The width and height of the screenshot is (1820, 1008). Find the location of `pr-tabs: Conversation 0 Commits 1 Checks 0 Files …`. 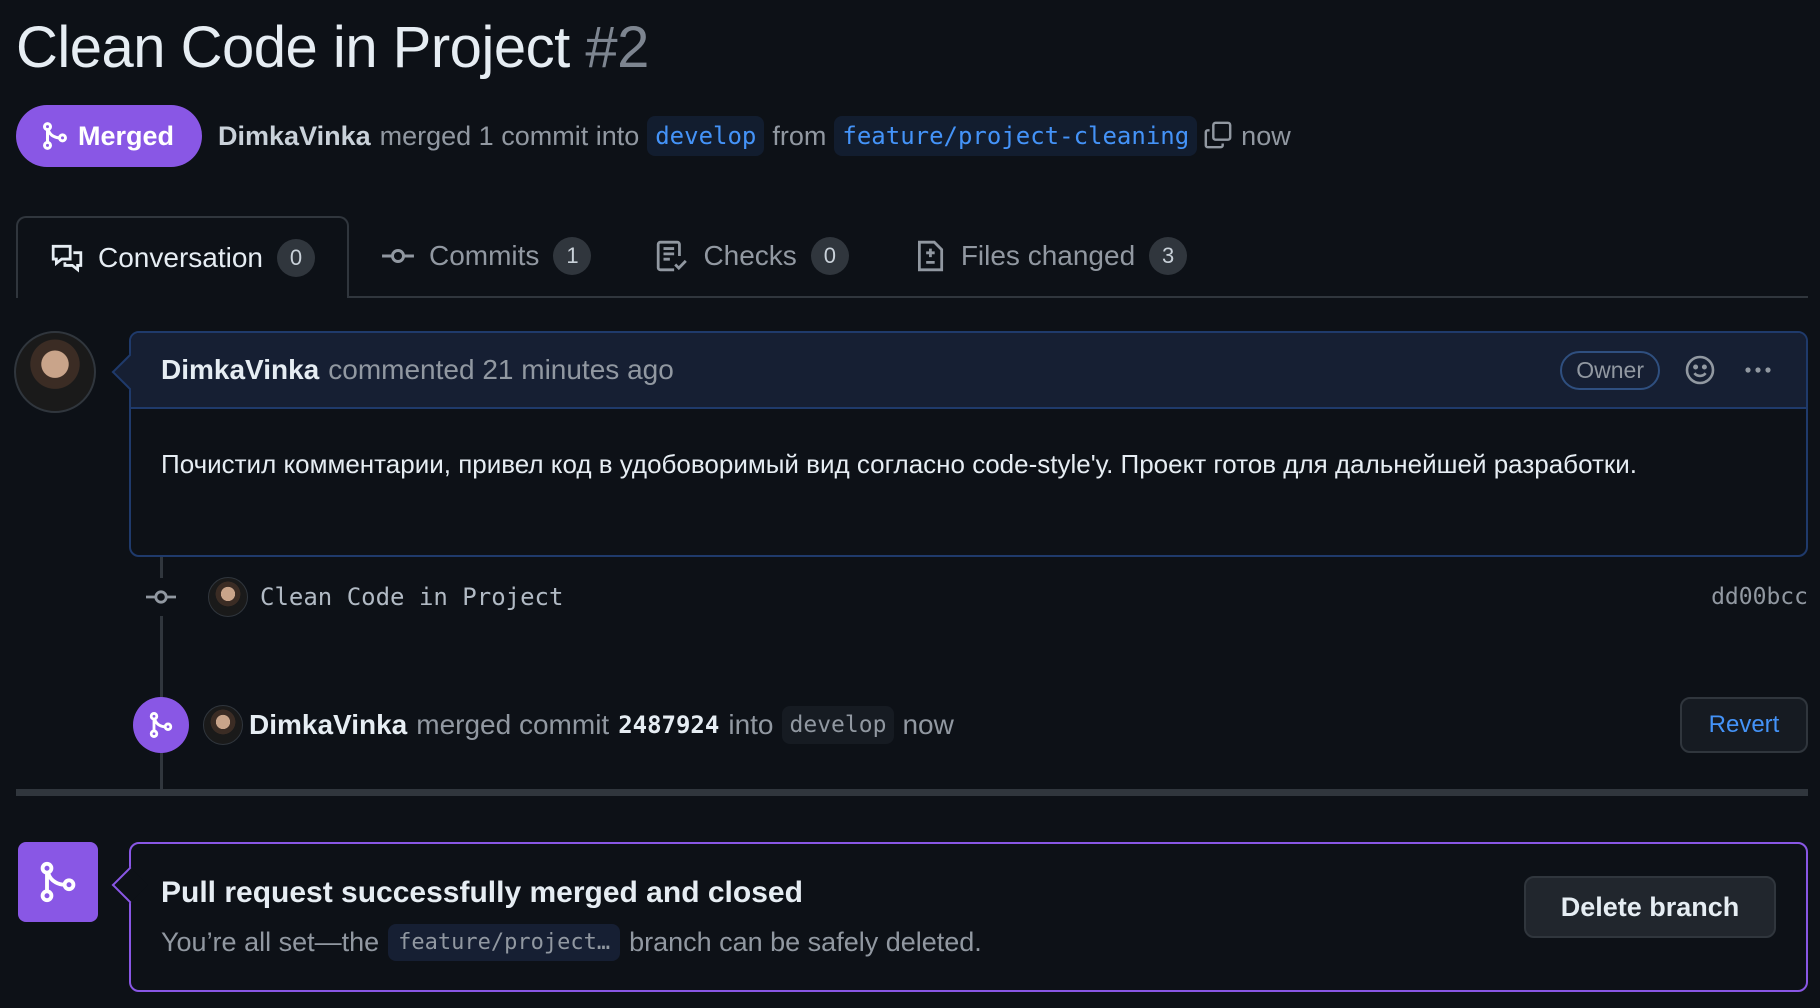

pr-tabs: Conversation 0 Commits 1 Checks 0 Files … is located at coordinates (912, 257).